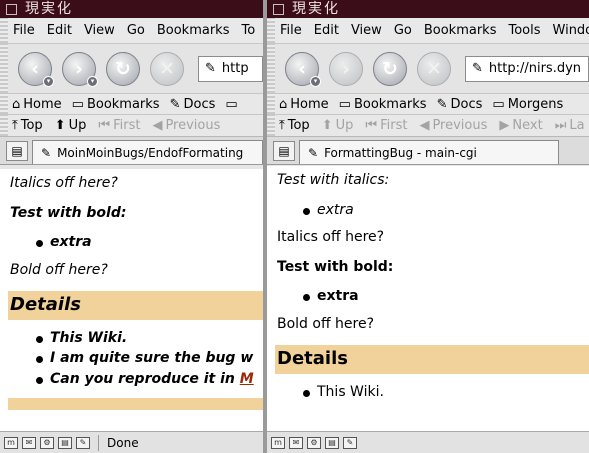 The height and width of the screenshot is (453, 589). I want to click on content-text: Test with bold:, so click(68, 212).